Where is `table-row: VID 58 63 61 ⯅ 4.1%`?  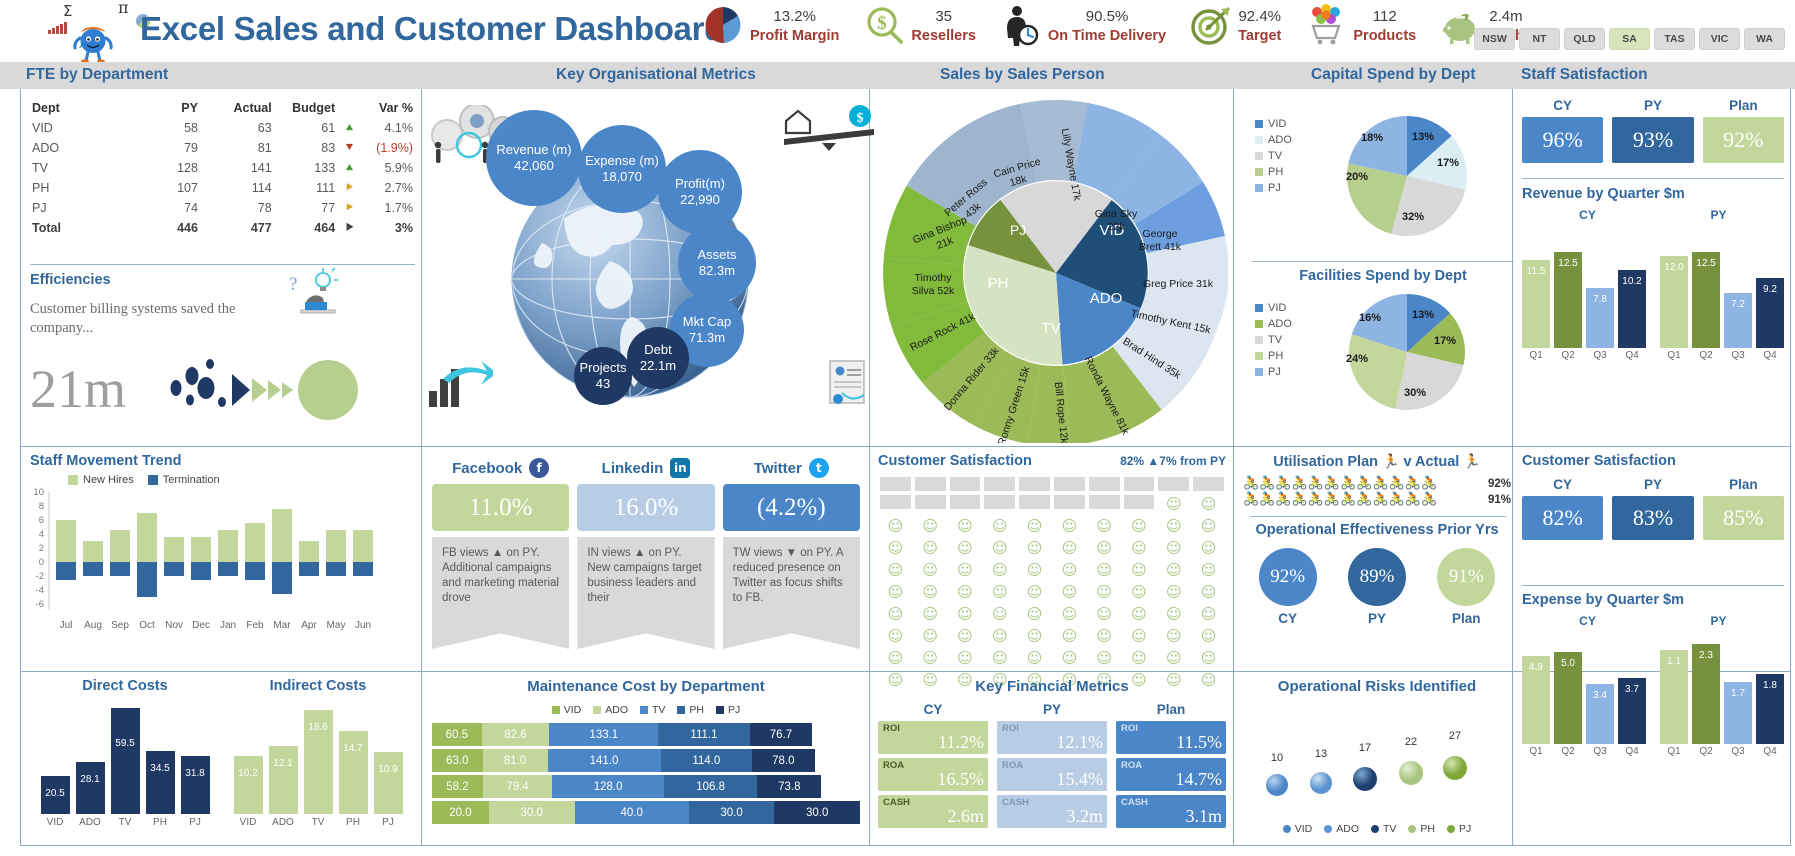
table-row: VID 58 63 61 ⯅ 4.1% is located at coordinates (222, 128).